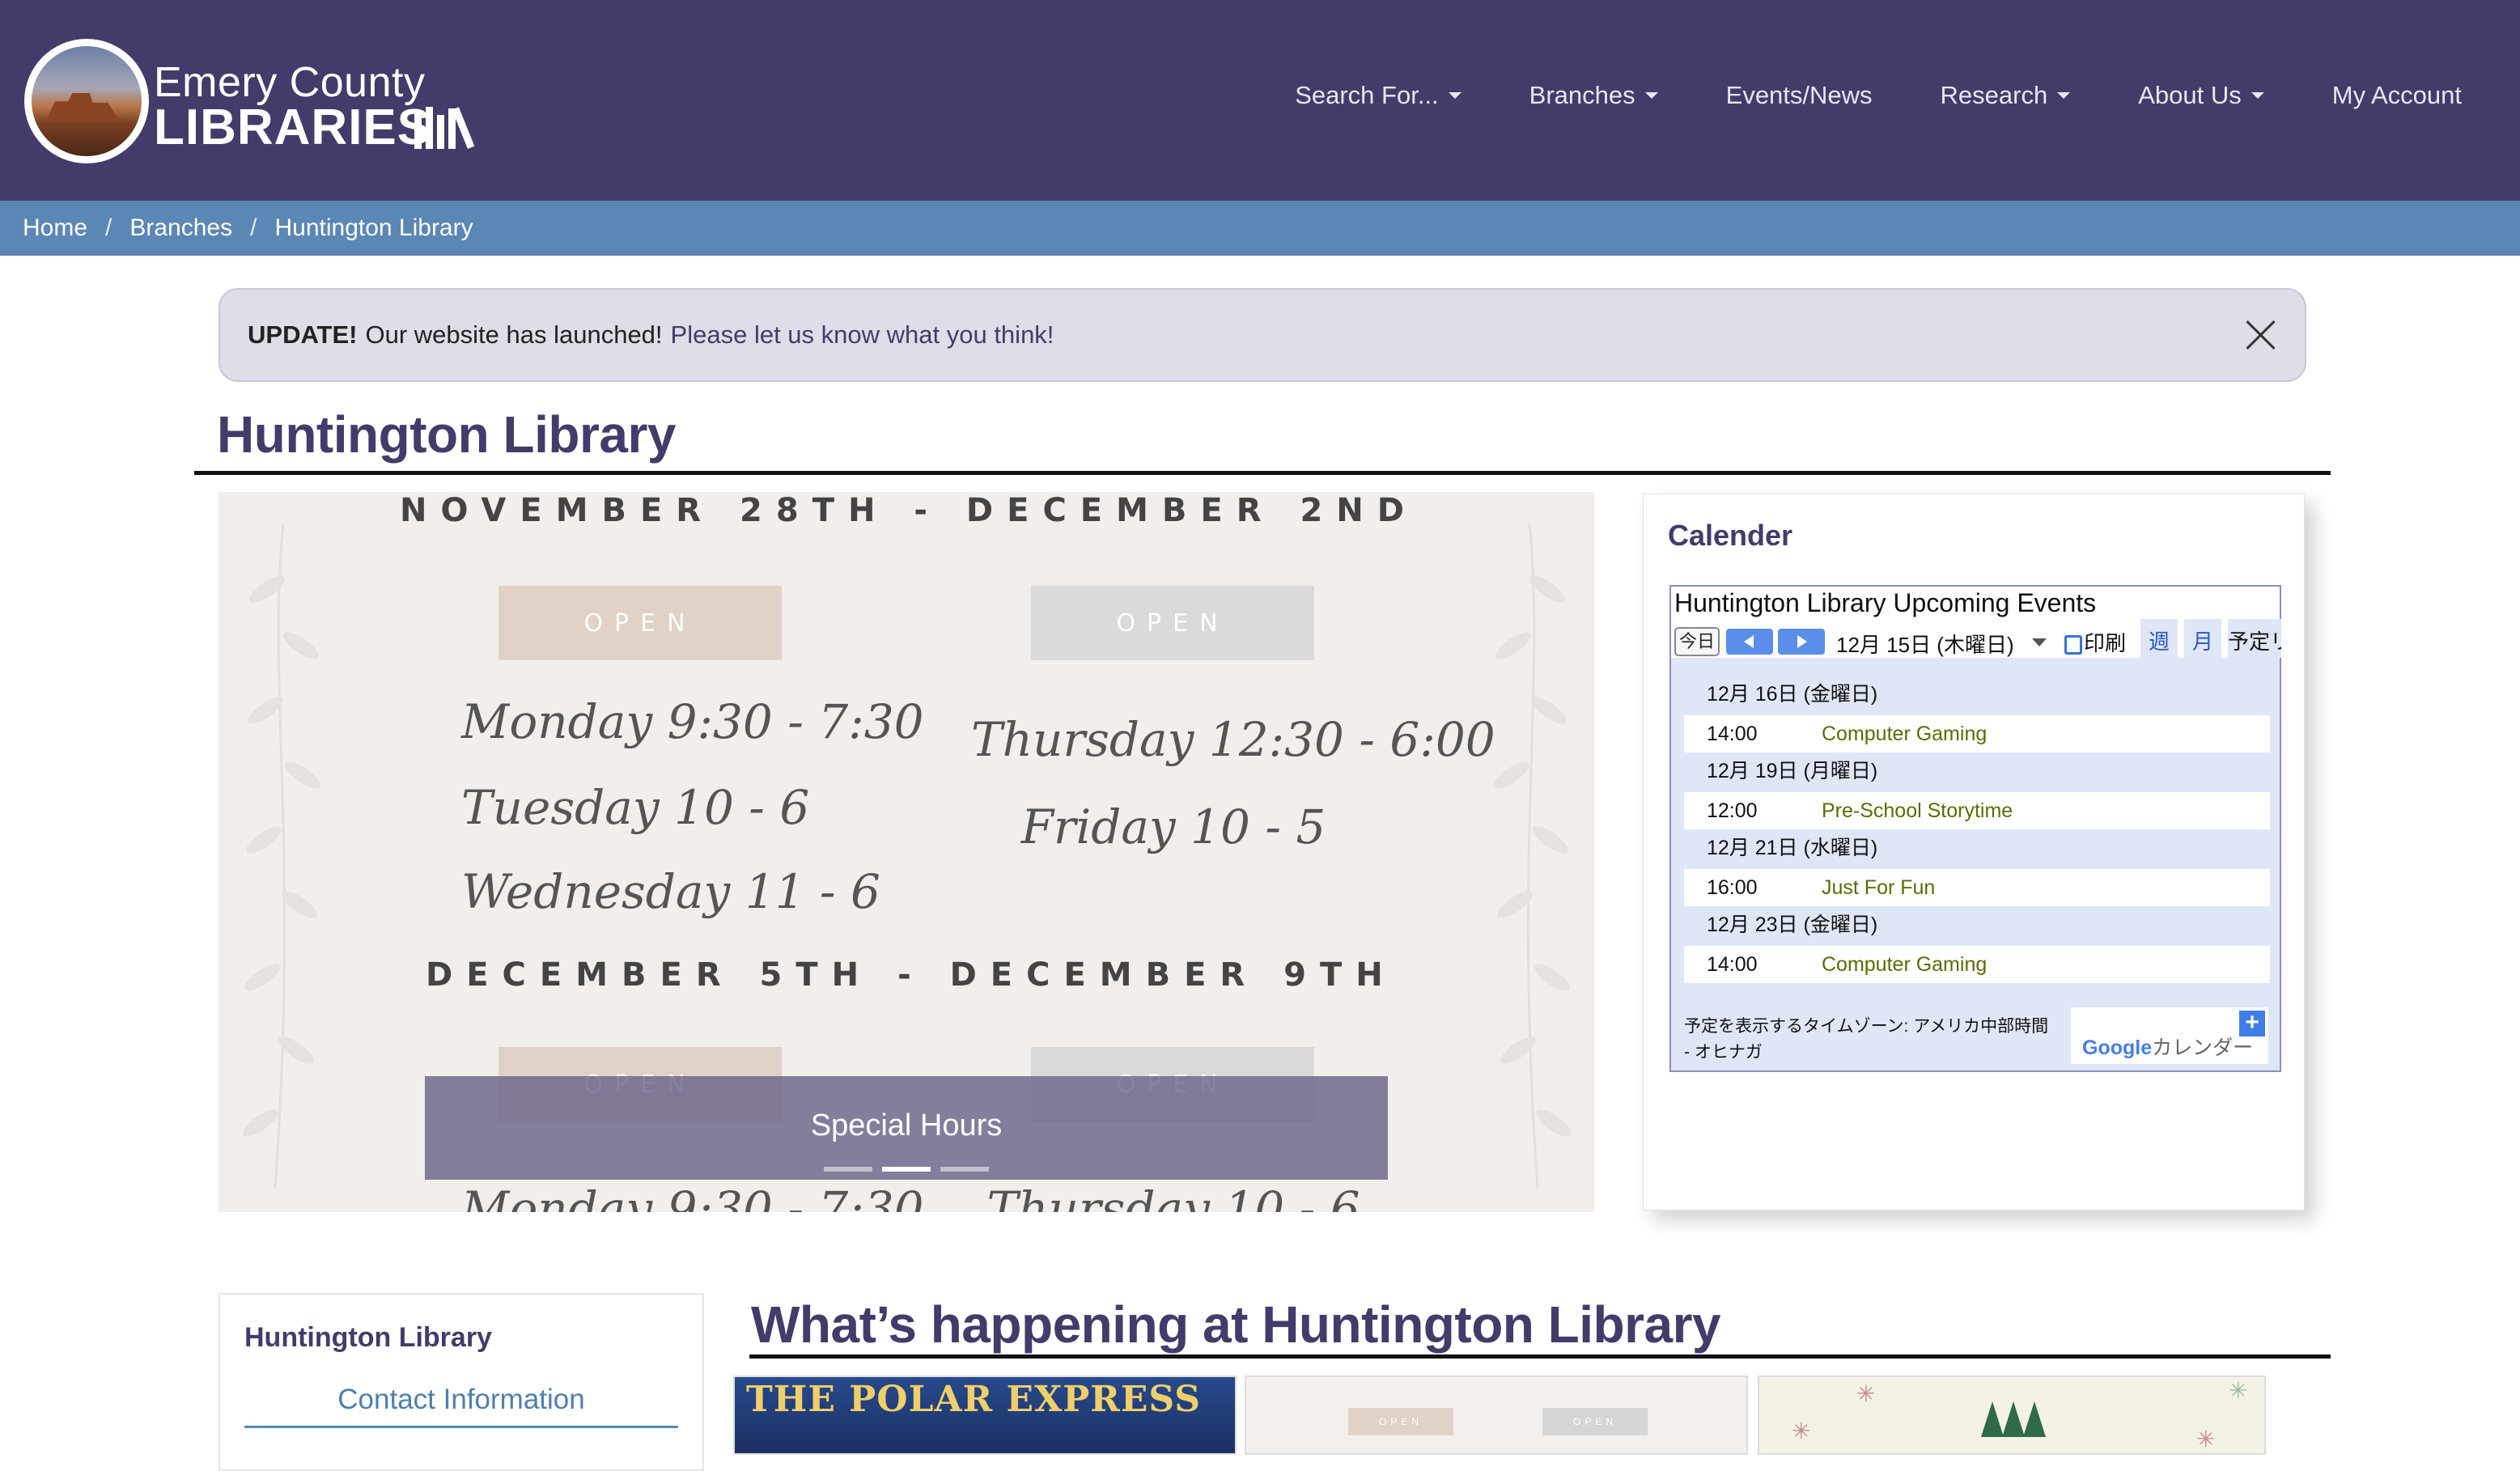 The height and width of the screenshot is (1471, 2520). I want to click on branch-sidebar: Huntington Library Contact Information, so click(461, 1382).